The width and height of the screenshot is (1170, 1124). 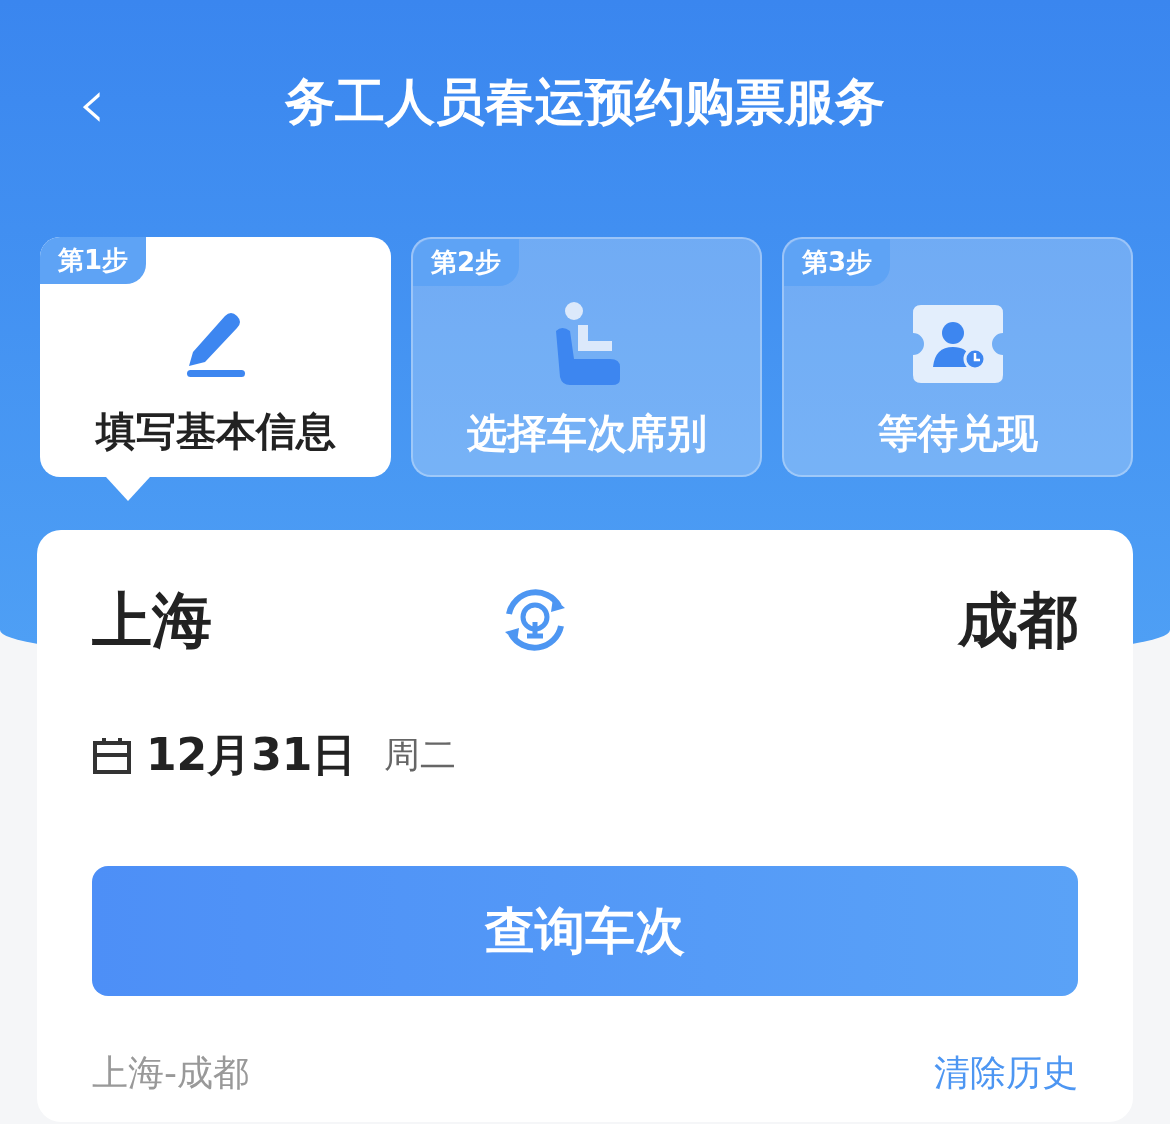 I want to click on history-item: 上海-成都, so click(x=170, y=1073).